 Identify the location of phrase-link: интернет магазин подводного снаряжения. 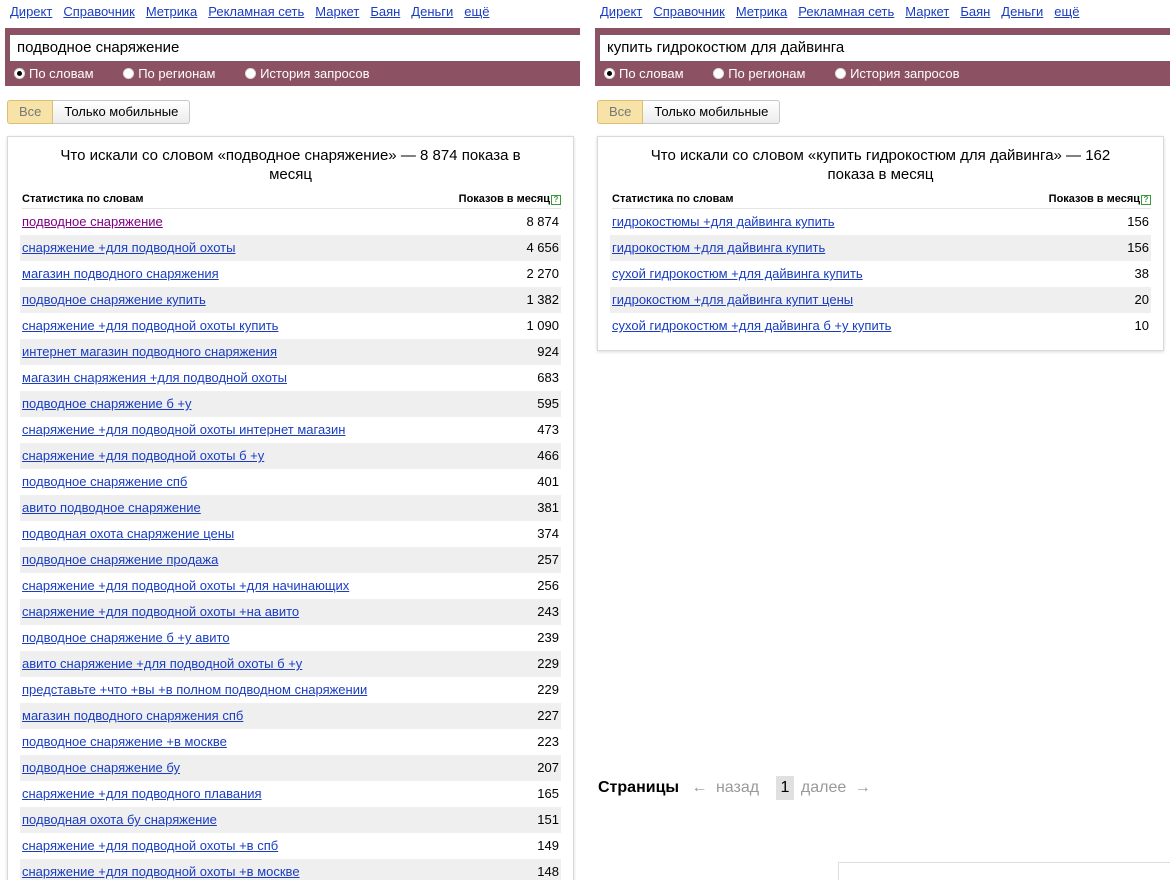
(149, 351).